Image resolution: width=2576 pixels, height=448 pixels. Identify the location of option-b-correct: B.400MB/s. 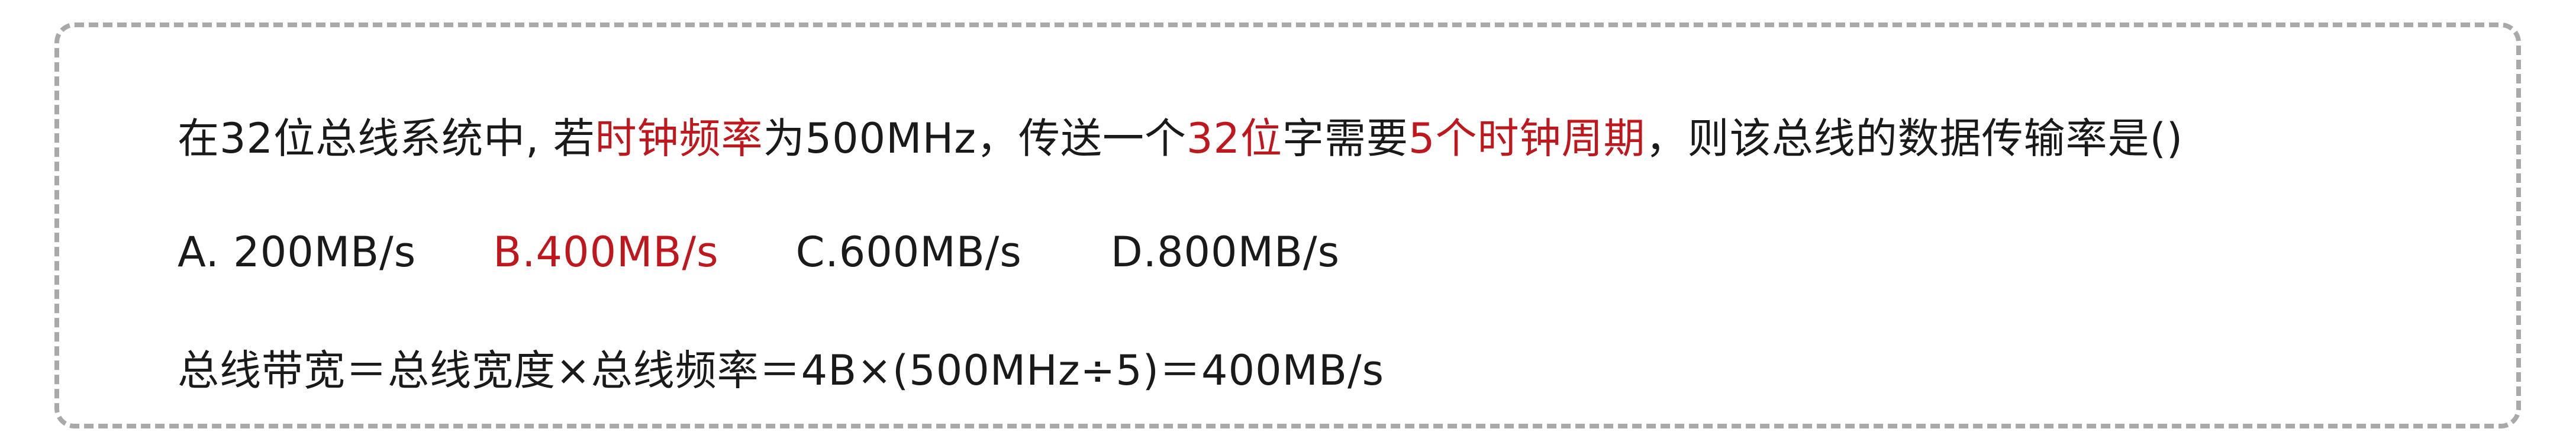
(606, 252).